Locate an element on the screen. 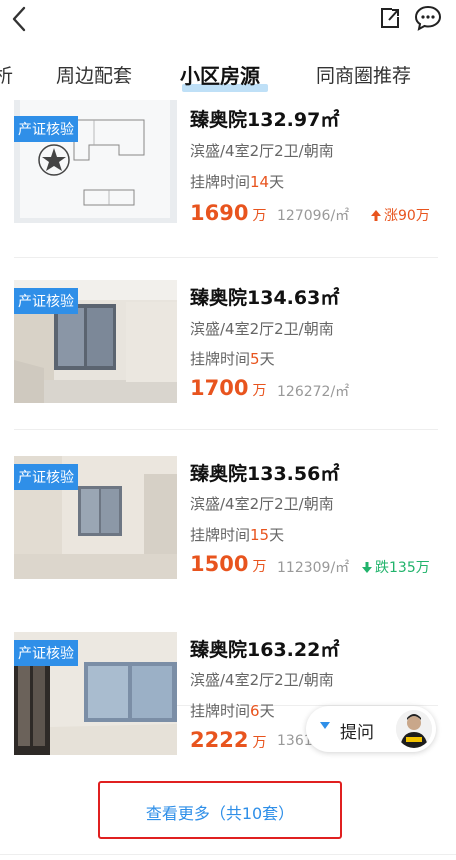  listing-price: 1500 万 is located at coordinates (228, 564).